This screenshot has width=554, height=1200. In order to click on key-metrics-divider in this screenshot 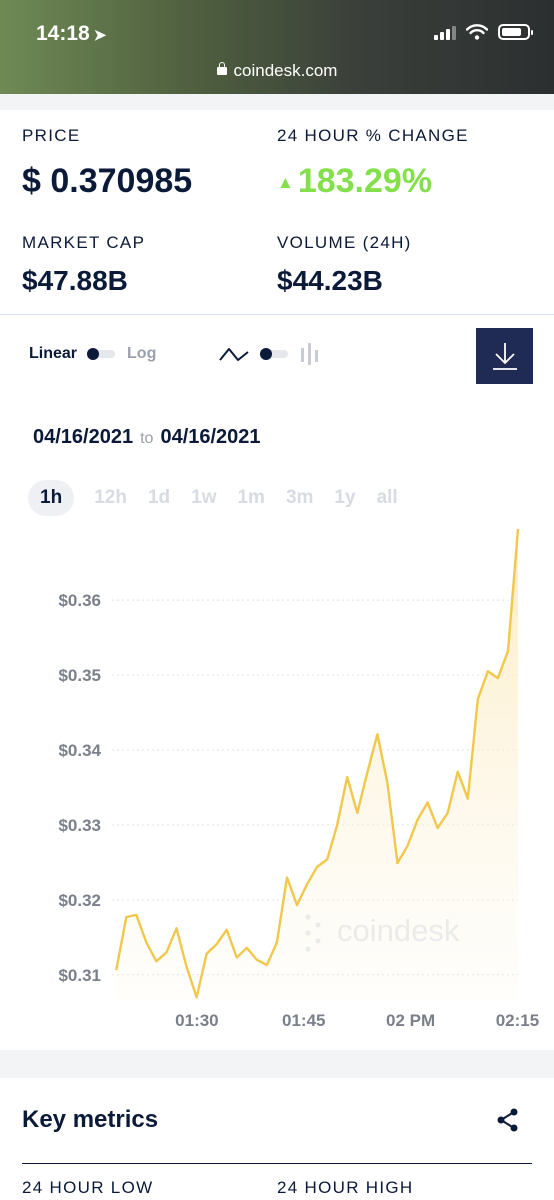, I will do `click(277, 1163)`.